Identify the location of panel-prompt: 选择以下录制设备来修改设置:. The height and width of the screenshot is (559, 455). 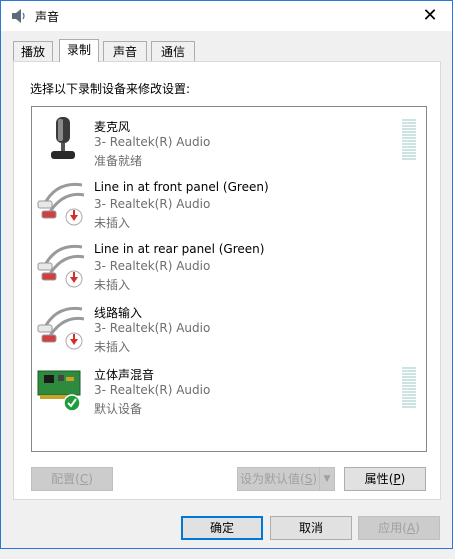
(110, 89).